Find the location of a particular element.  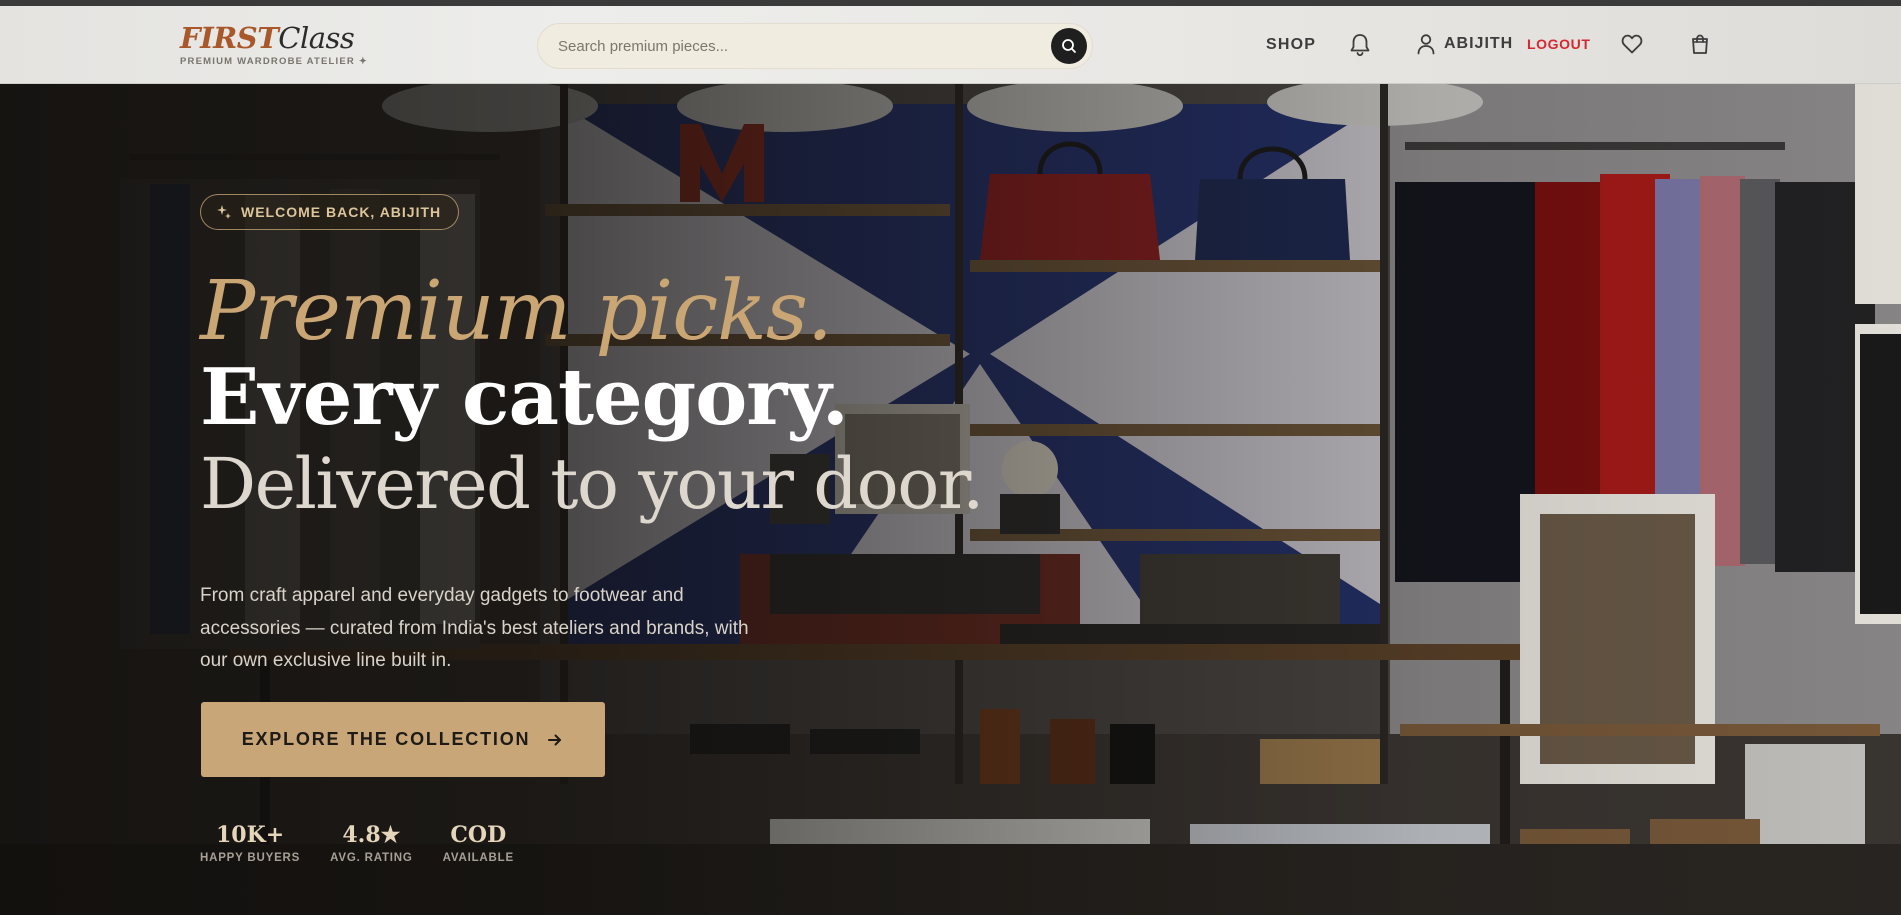

explore-collection-label: EXPLORE THE COLLECTION is located at coordinates (386, 739).